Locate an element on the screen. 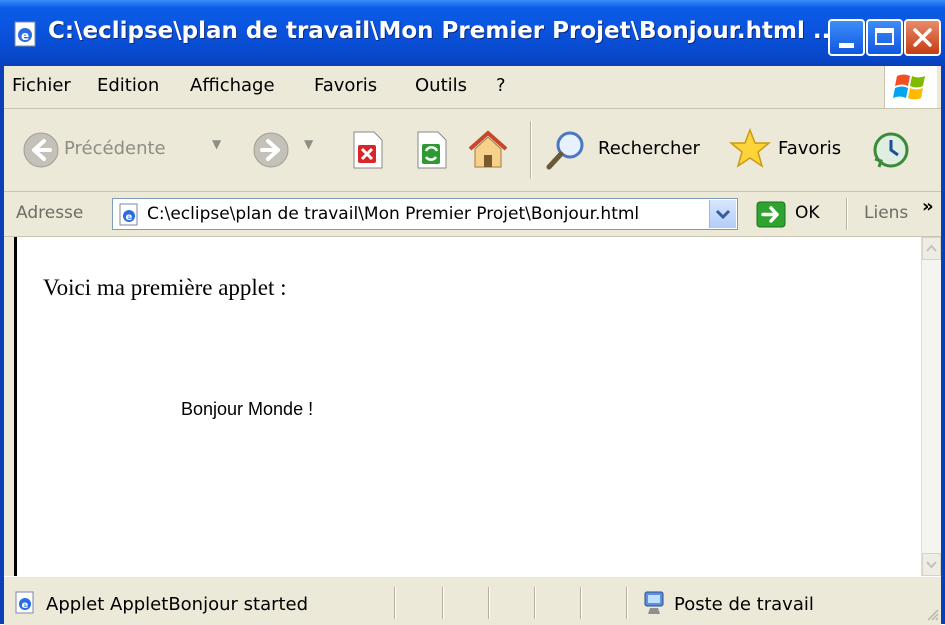 This screenshot has width=945, height=625. scroll-up-button is located at coordinates (931, 248).